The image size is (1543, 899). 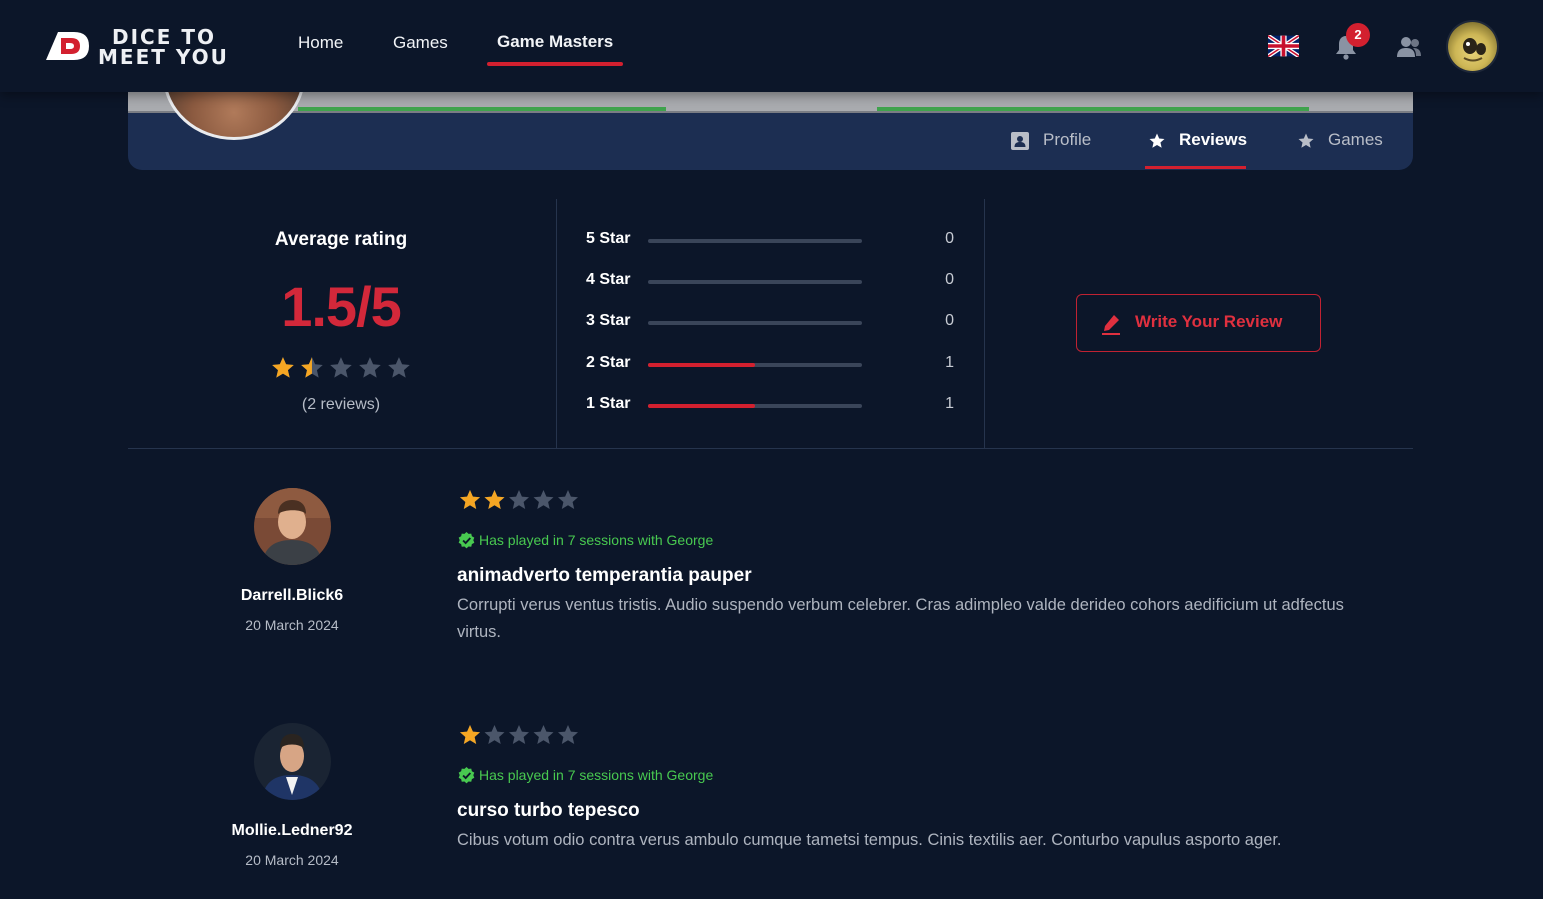 I want to click on write-review-button: Write Your Review, so click(x=1198, y=323).